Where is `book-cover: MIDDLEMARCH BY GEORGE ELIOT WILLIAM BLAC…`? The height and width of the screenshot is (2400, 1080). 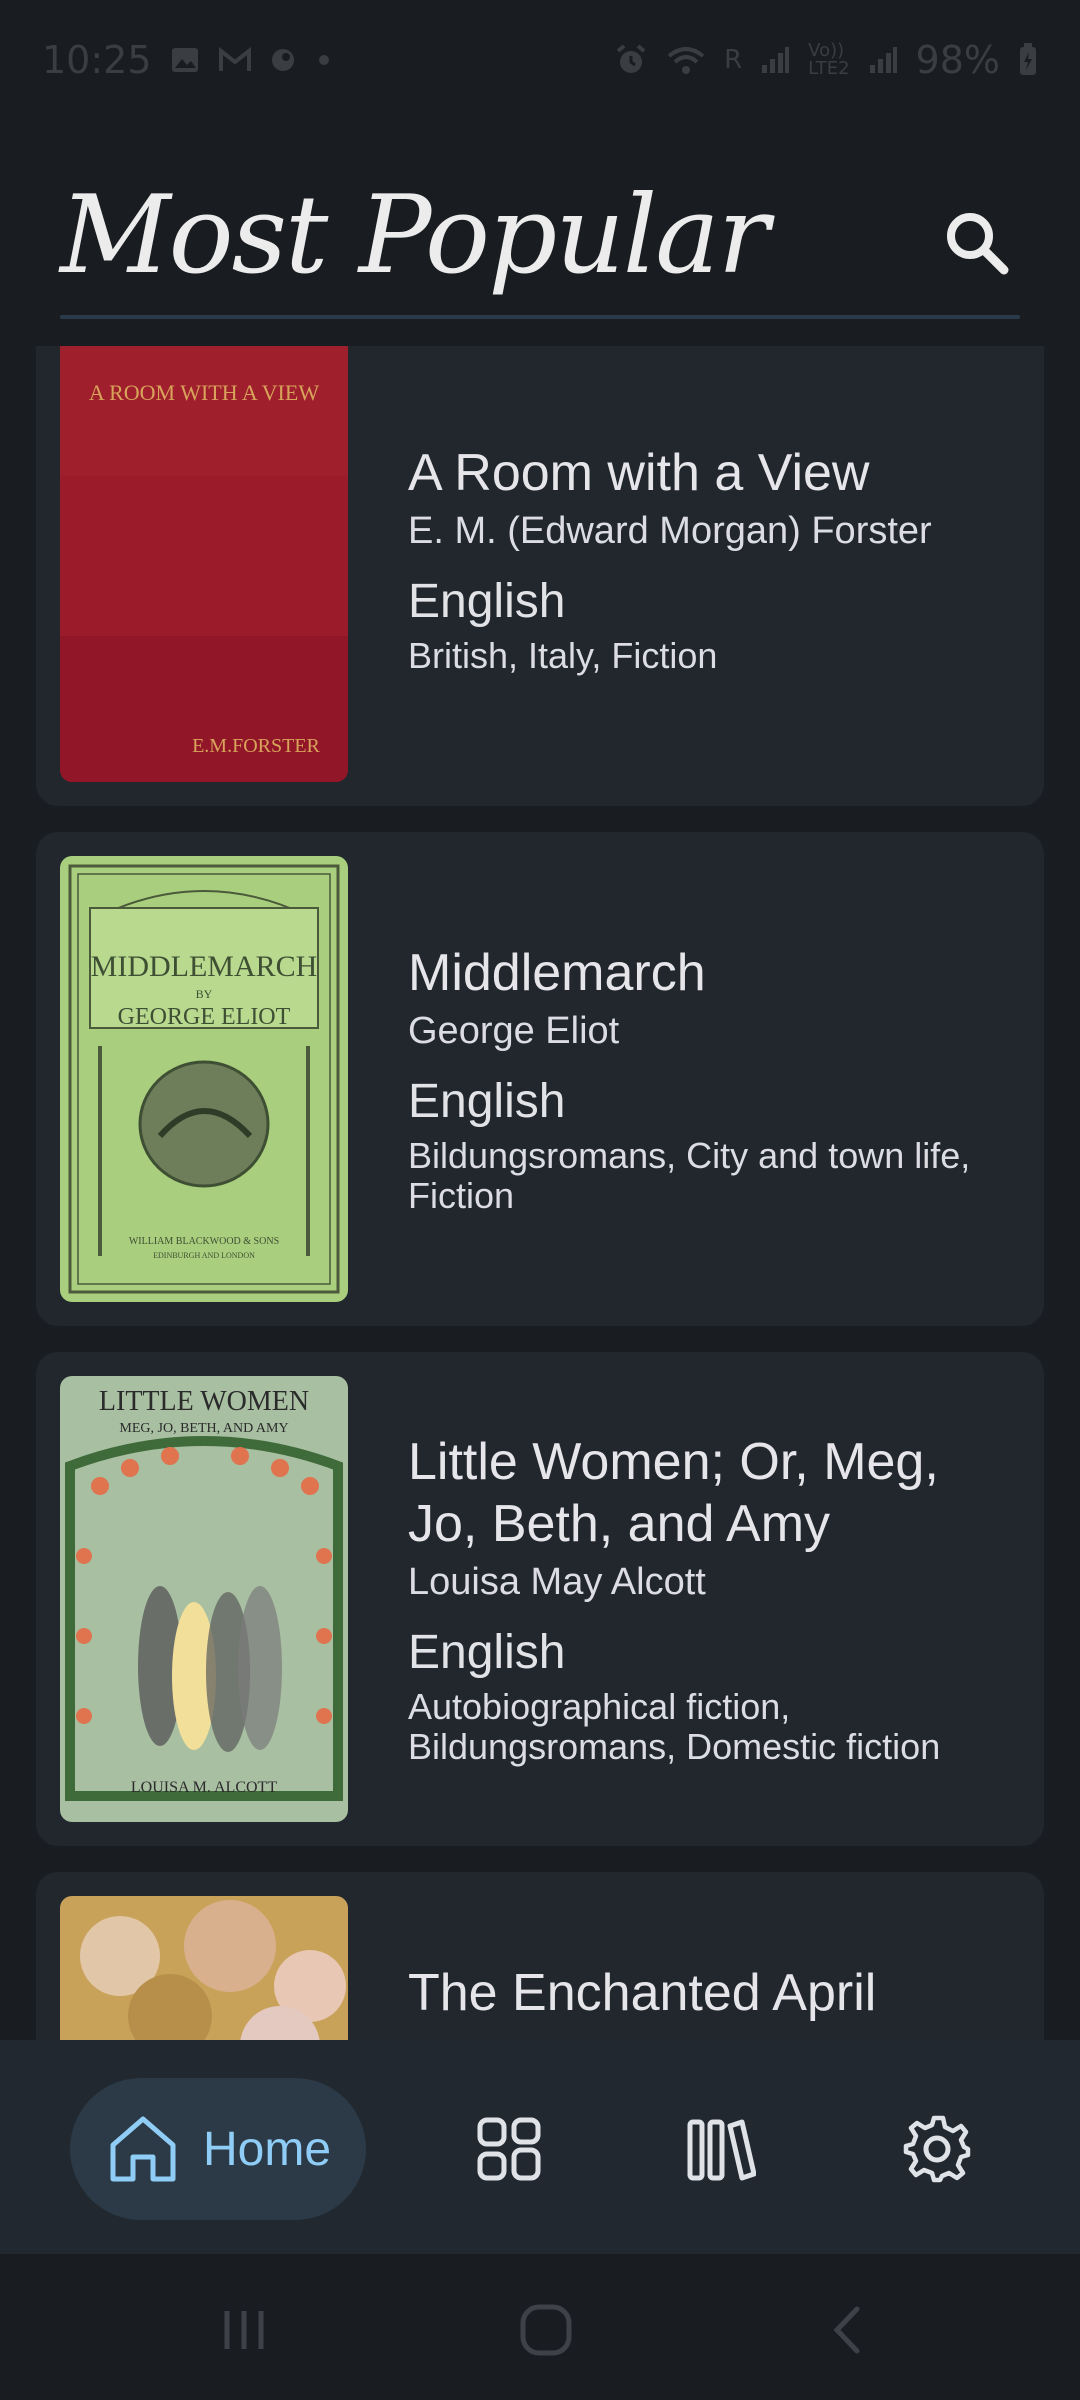
book-cover: MIDDLEMARCH BY GEORGE ELIOT WILLIAM BLAC… is located at coordinates (204, 1079).